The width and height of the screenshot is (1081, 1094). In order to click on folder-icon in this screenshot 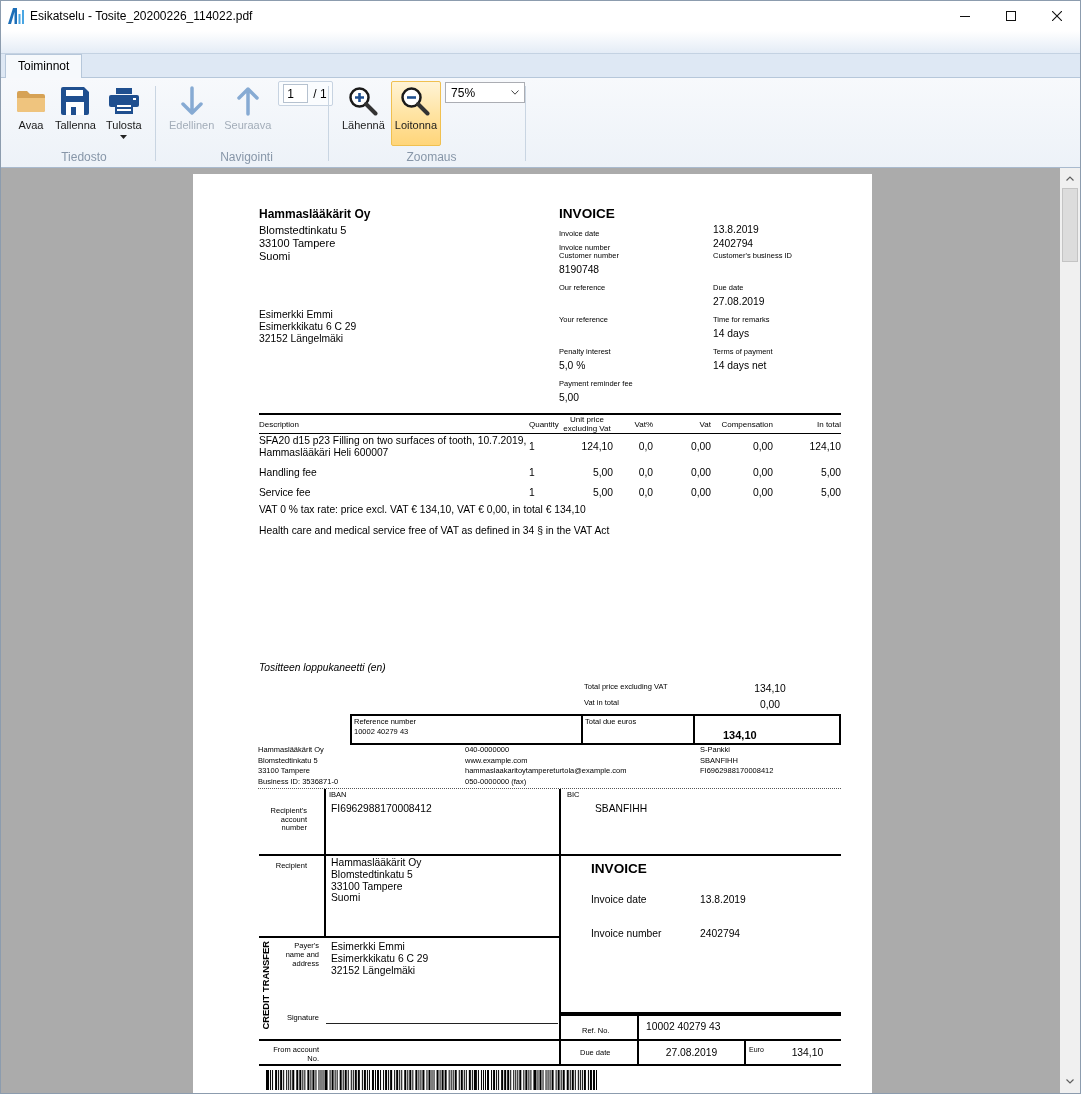, I will do `click(31, 101)`.